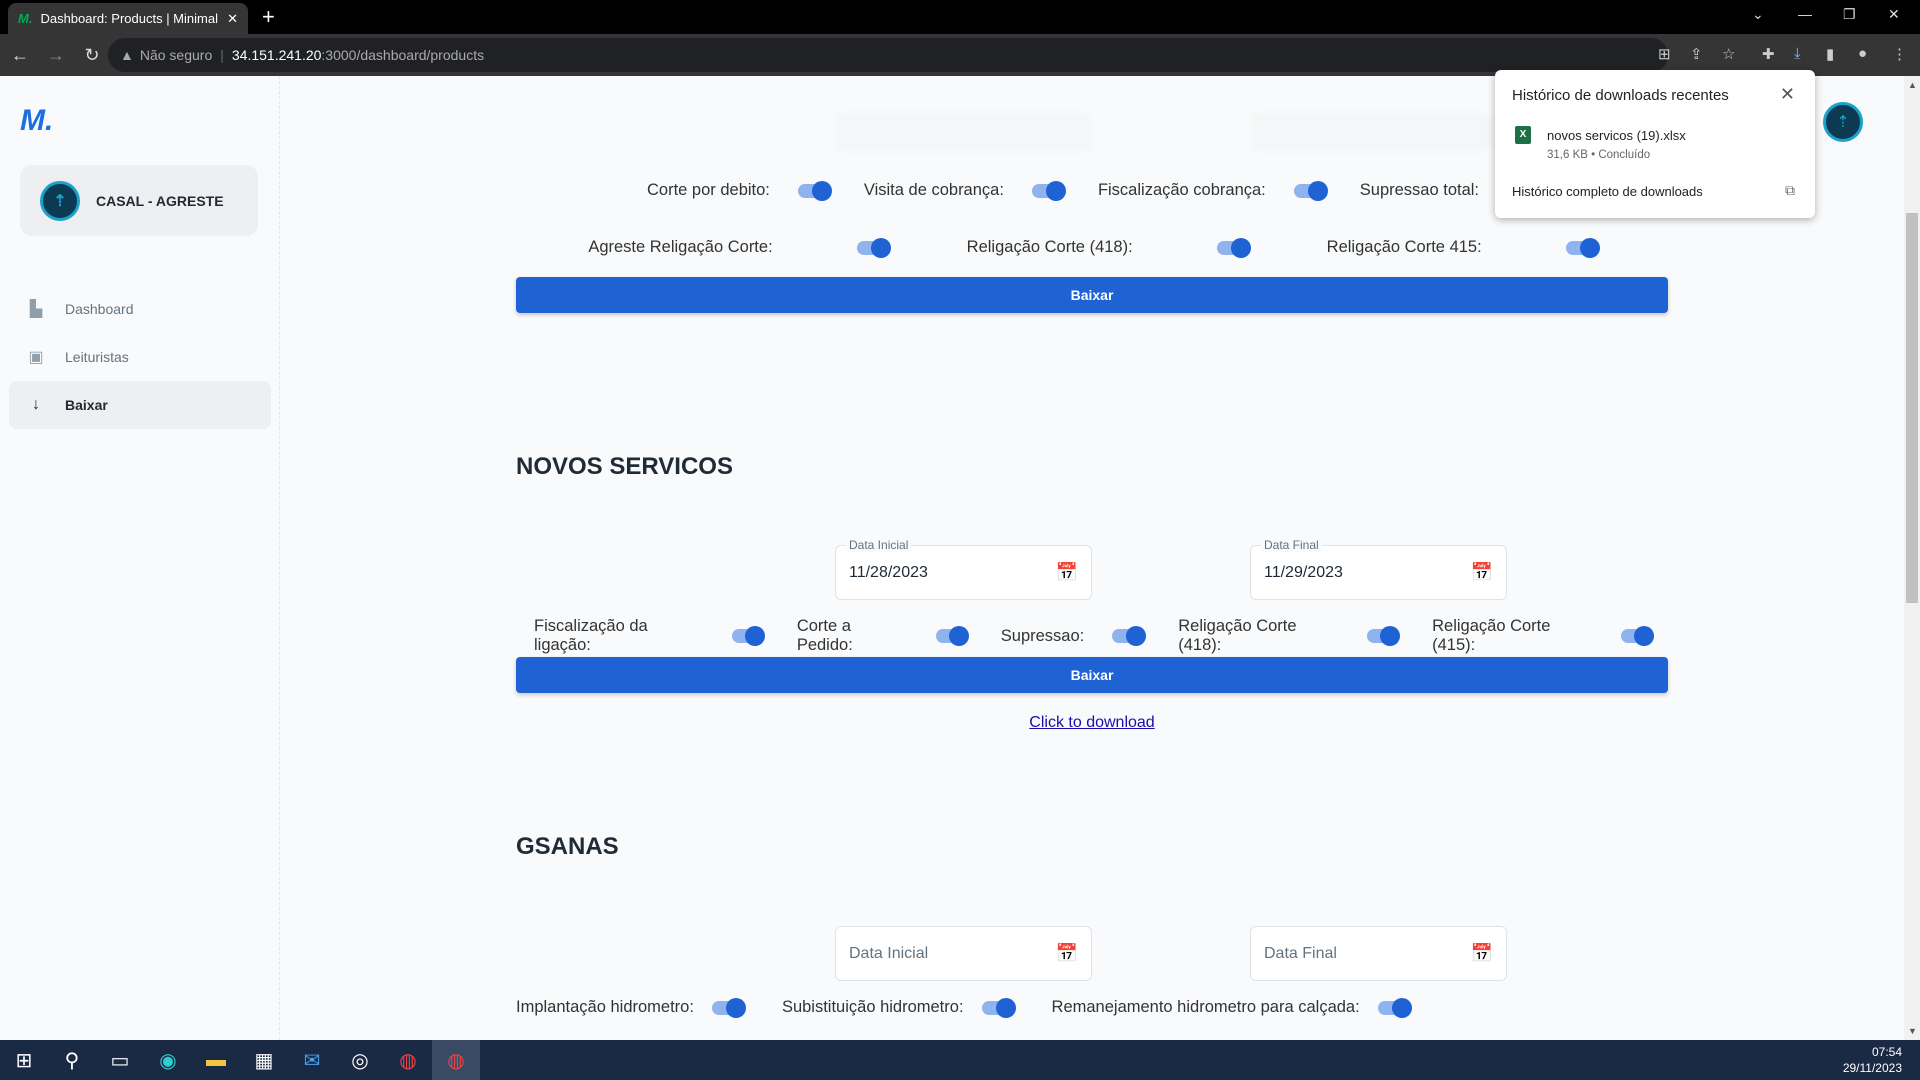 The height and width of the screenshot is (1080, 1920). I want to click on toggle-label: Religação Corte 415:, so click(1404, 247).